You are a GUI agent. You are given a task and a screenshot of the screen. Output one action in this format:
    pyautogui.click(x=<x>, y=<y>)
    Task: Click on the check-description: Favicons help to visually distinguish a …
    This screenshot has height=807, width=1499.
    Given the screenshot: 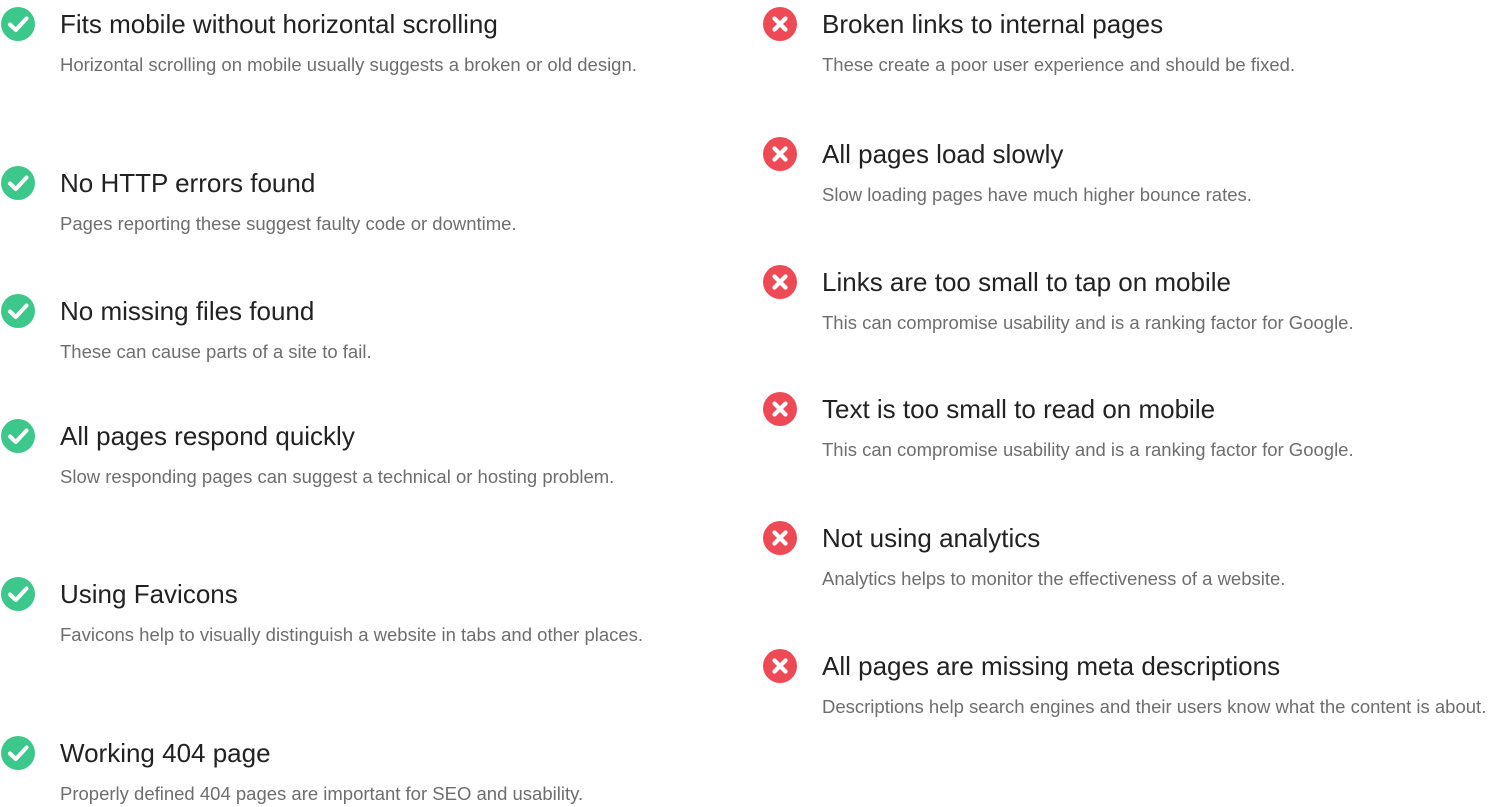 What is the action you would take?
    pyautogui.click(x=352, y=634)
    